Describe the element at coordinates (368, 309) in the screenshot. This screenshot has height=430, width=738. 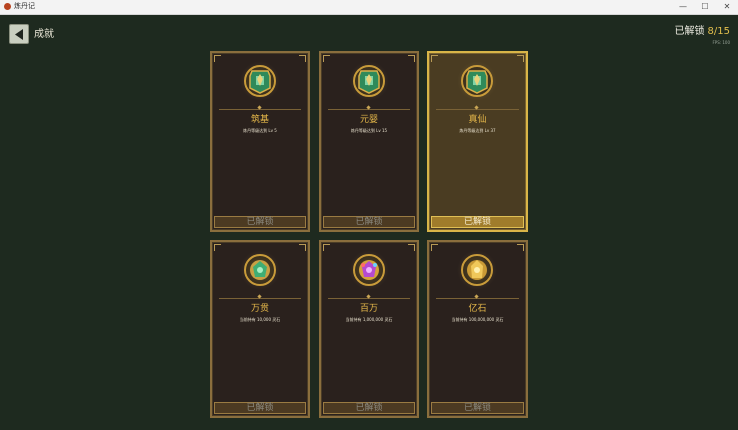
I see `achievement-name: 百万` at that location.